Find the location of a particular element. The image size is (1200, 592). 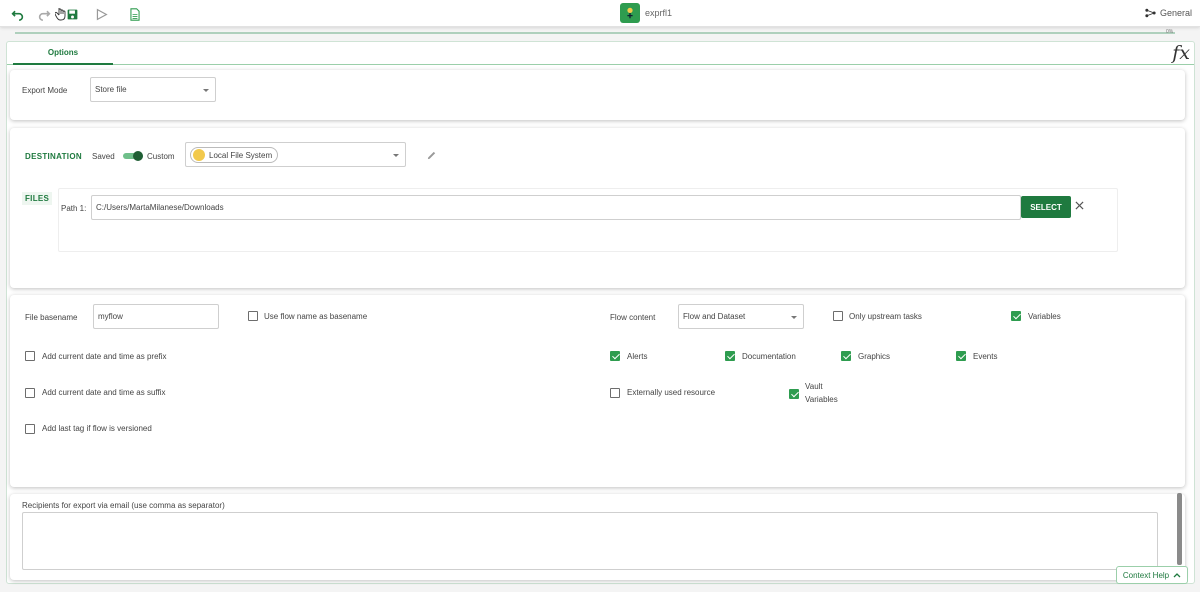

graphics-checkbox is located at coordinates (846, 356).